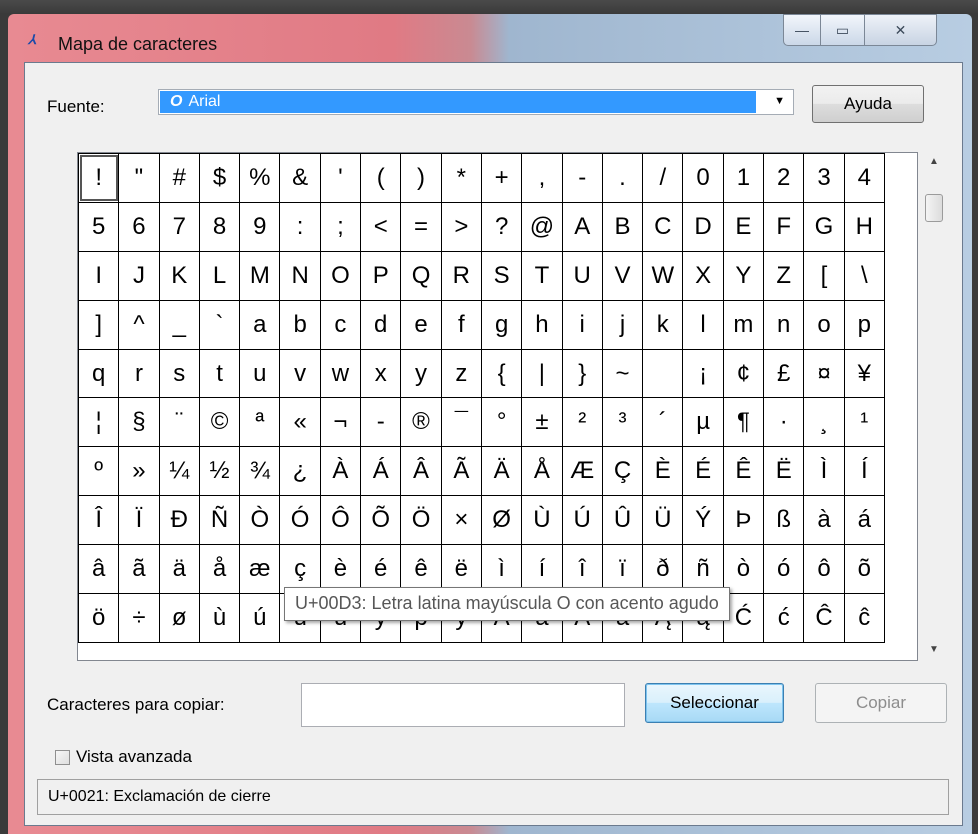  Describe the element at coordinates (868, 104) in the screenshot. I see `help-button: Ayuda` at that location.